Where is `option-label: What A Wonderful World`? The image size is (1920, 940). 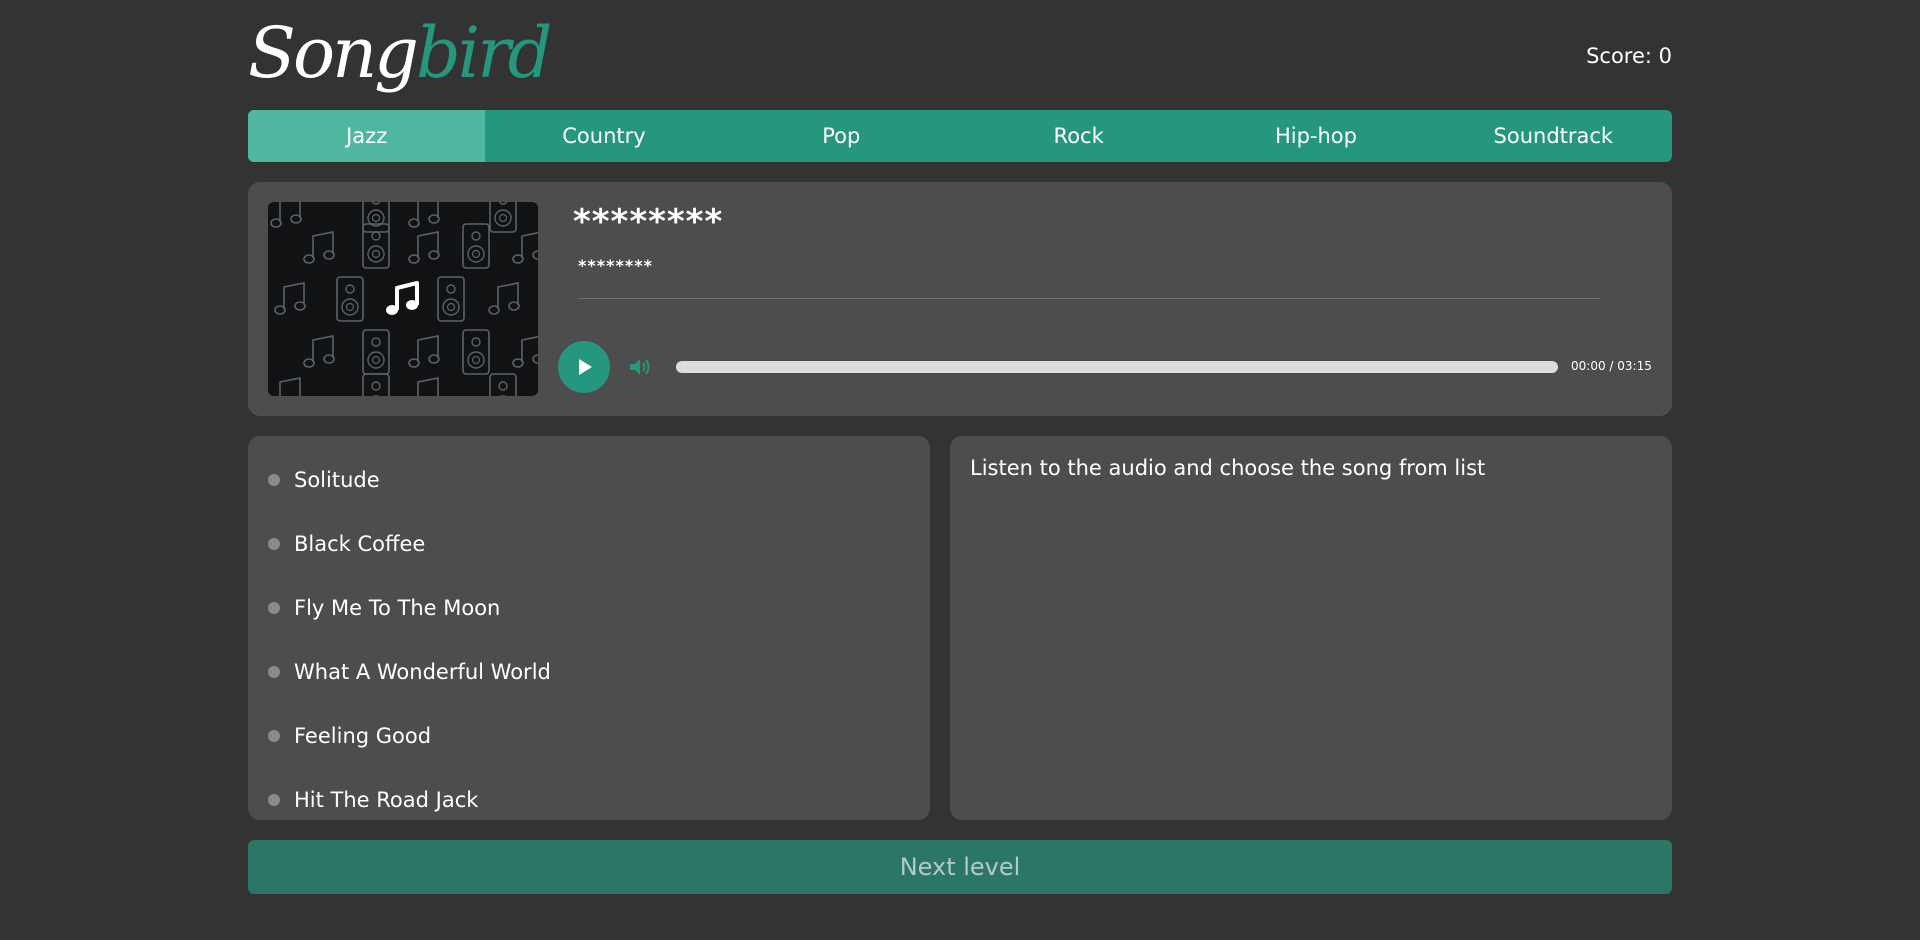
option-label: What A Wonderful World is located at coordinates (422, 672).